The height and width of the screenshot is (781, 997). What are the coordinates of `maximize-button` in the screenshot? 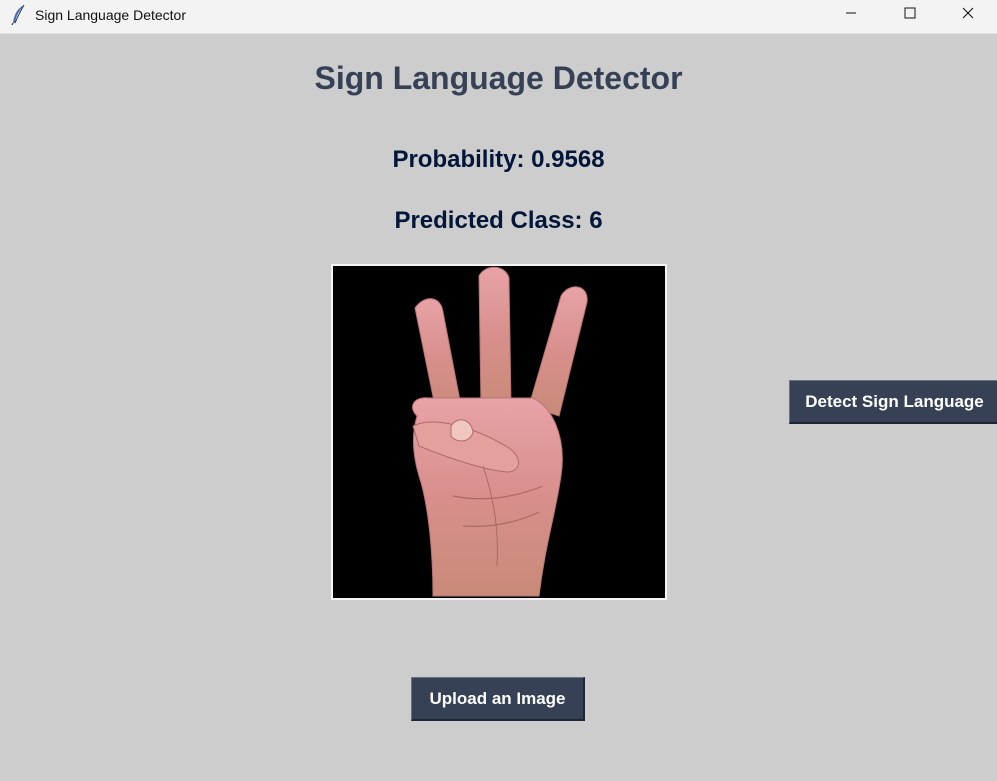 It's located at (910, 15).